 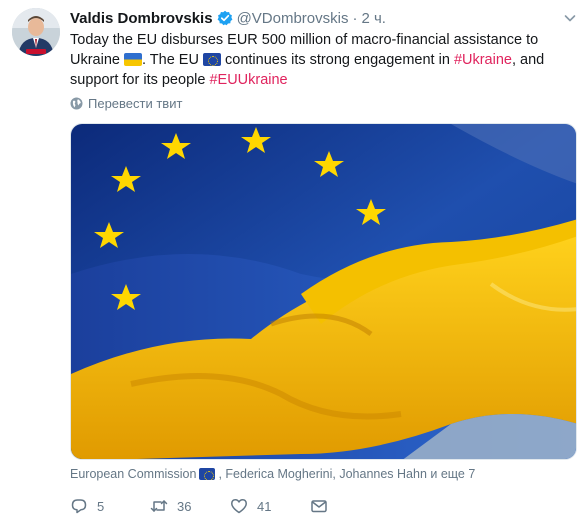 I want to click on author-name: Valdis Dombrovskis, so click(x=141, y=18).